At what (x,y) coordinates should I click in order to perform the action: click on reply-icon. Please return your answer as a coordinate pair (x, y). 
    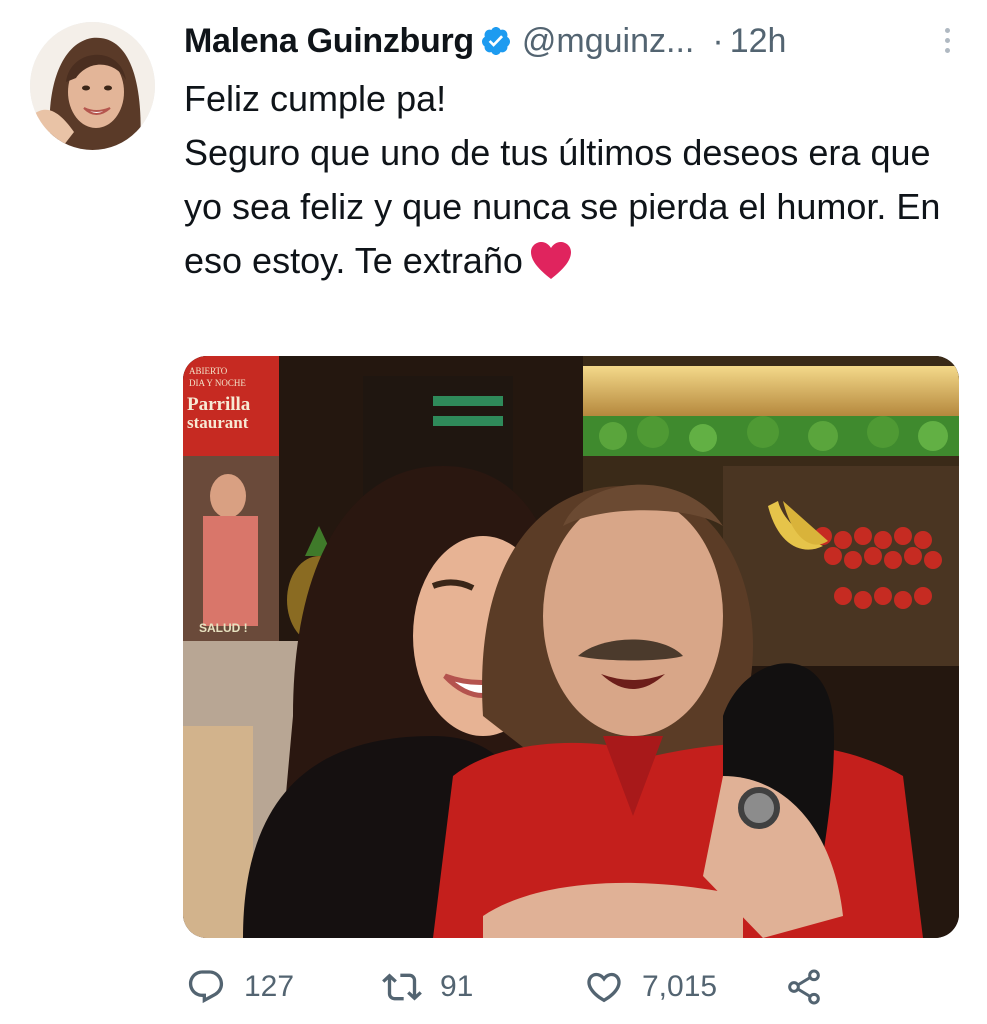
    Looking at the image, I should click on (206, 987).